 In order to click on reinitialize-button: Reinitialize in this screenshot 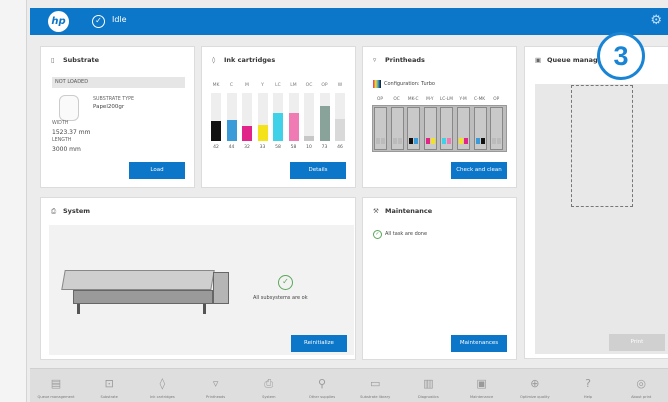, I will do `click(319, 343)`.